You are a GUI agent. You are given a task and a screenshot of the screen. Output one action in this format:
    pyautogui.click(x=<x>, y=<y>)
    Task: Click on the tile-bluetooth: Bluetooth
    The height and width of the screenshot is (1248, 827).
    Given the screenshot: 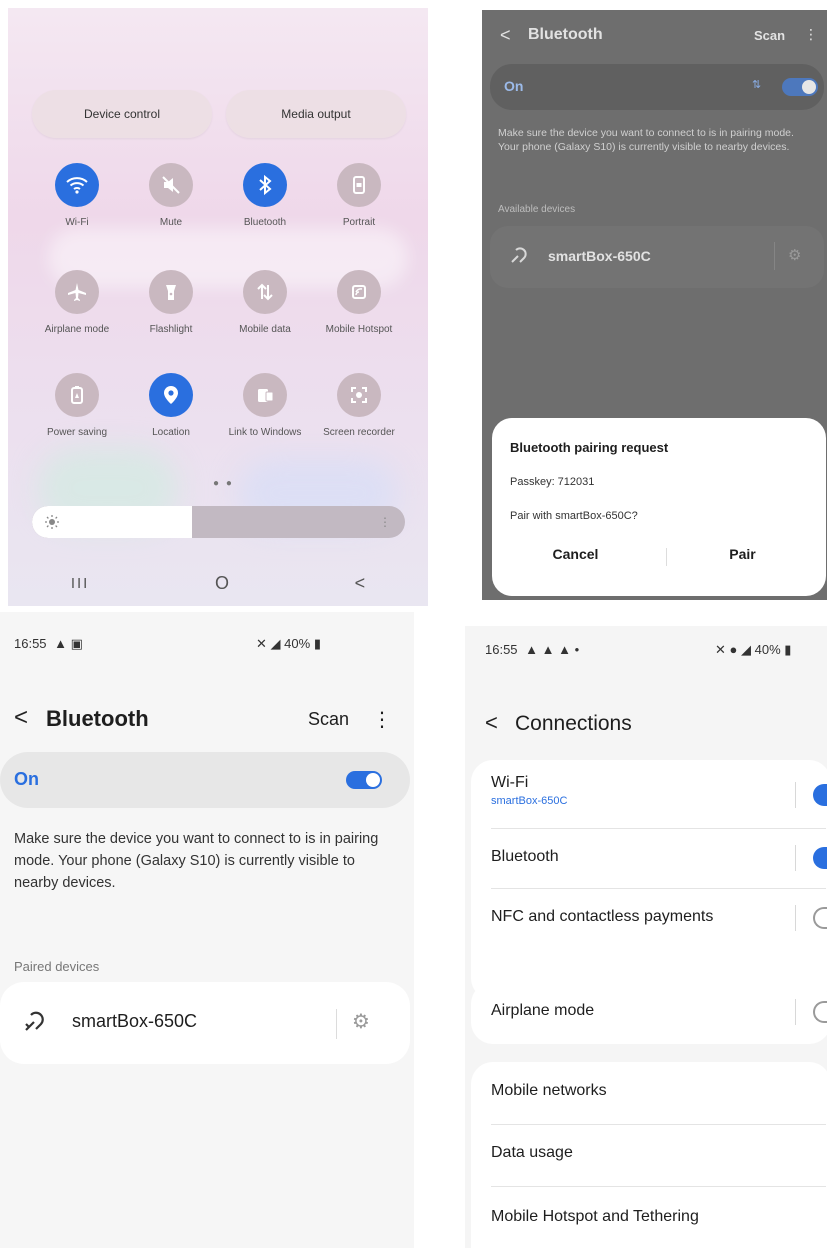 What is the action you would take?
    pyautogui.click(x=265, y=196)
    